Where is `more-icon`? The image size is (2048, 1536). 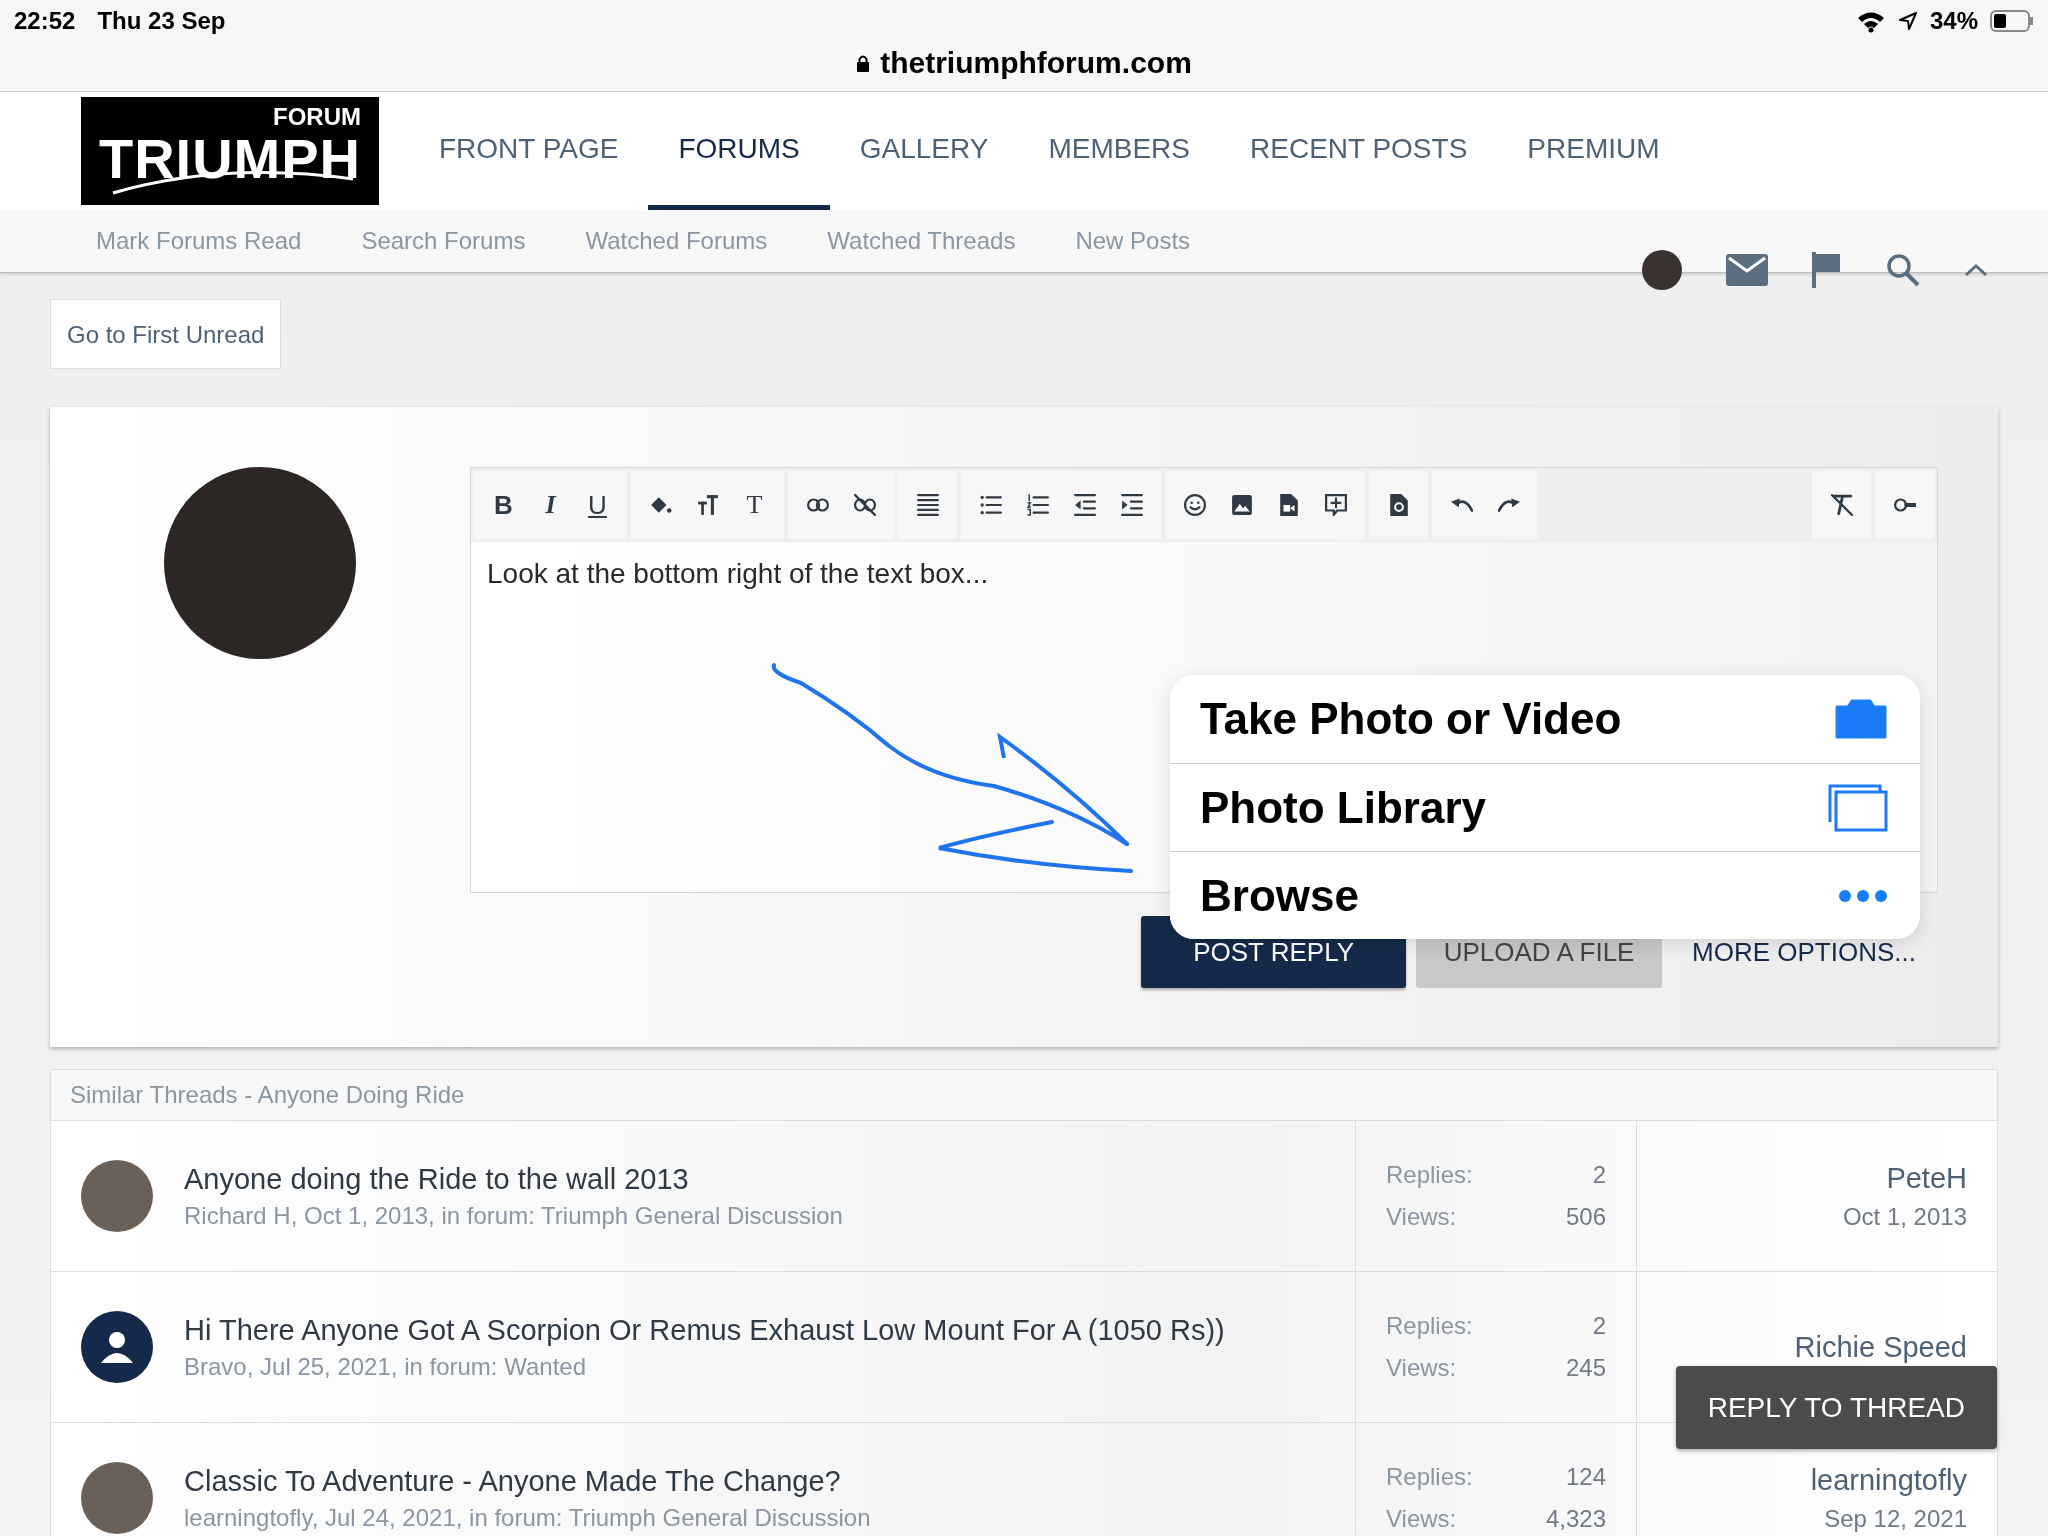
more-icon is located at coordinates (1863, 895).